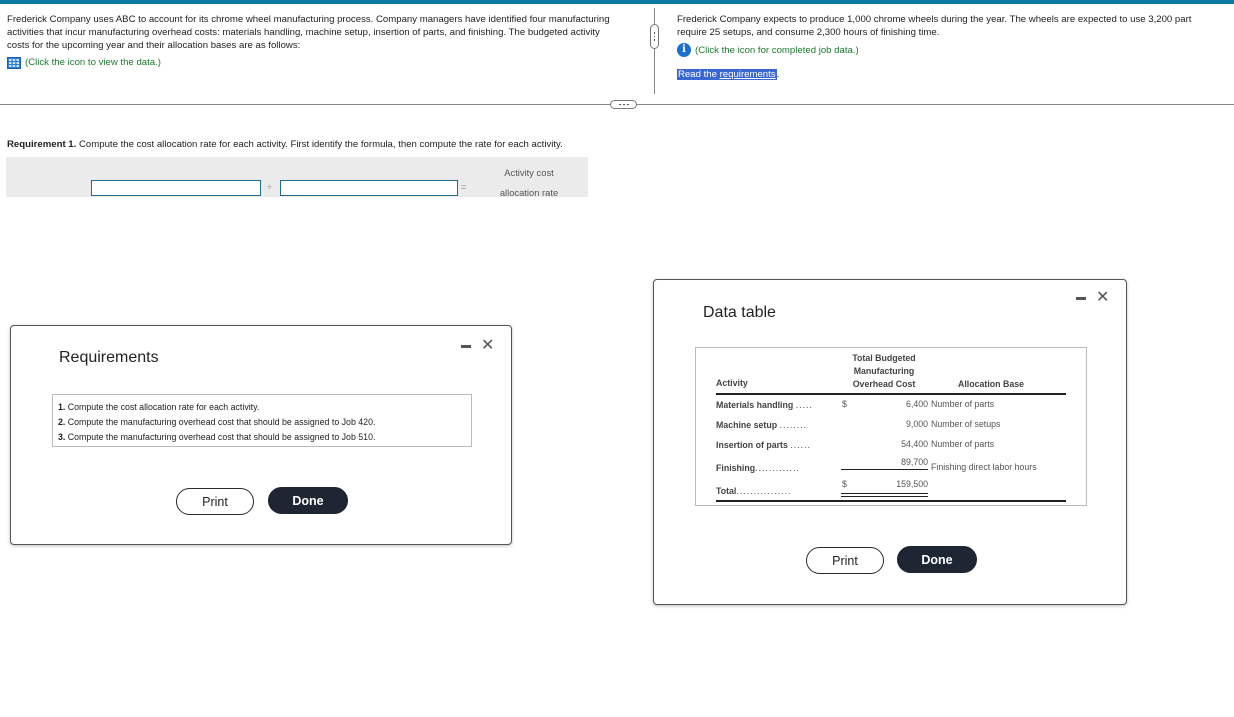  Describe the element at coordinates (297, 177) in the screenshot. I see `formula-row: ÷ = Activity cost allocation rate` at that location.